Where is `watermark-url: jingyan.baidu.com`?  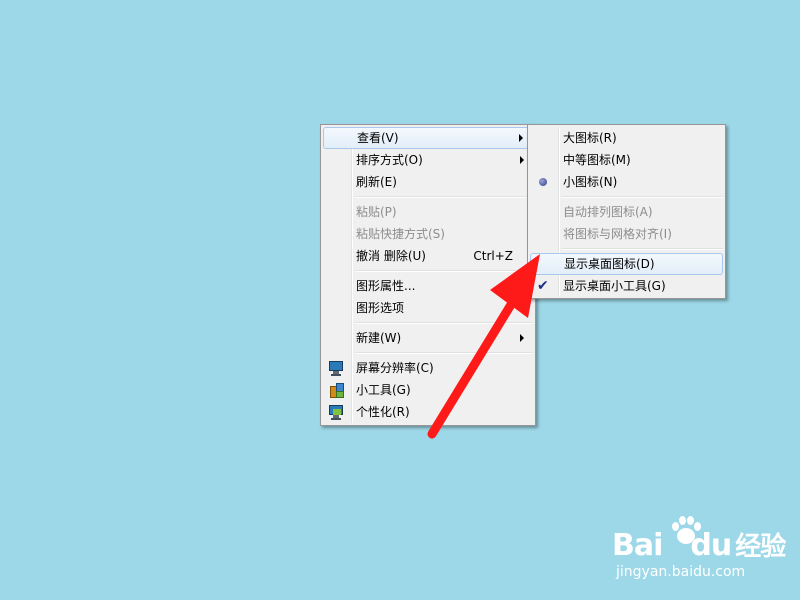
watermark-url: jingyan.baidu.com is located at coordinates (681, 572).